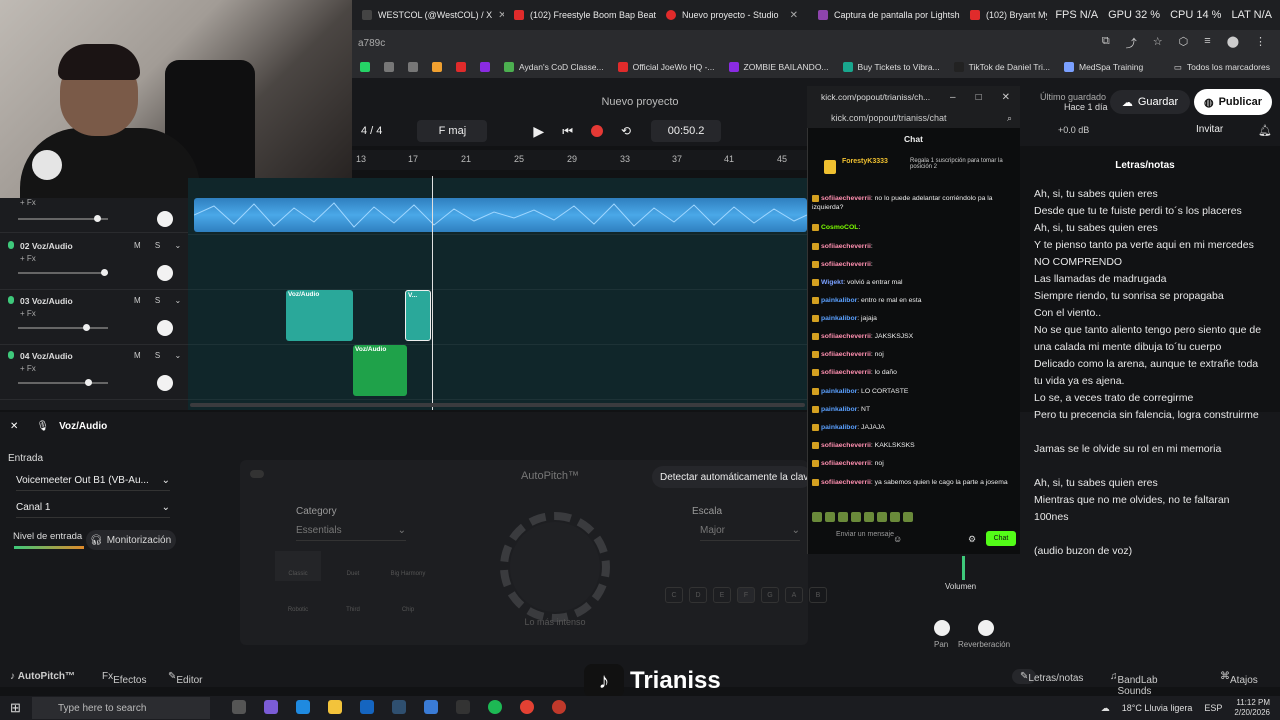  I want to click on chat-message: sofiiaecheverrii: JAKSKSJSX, so click(912, 336).